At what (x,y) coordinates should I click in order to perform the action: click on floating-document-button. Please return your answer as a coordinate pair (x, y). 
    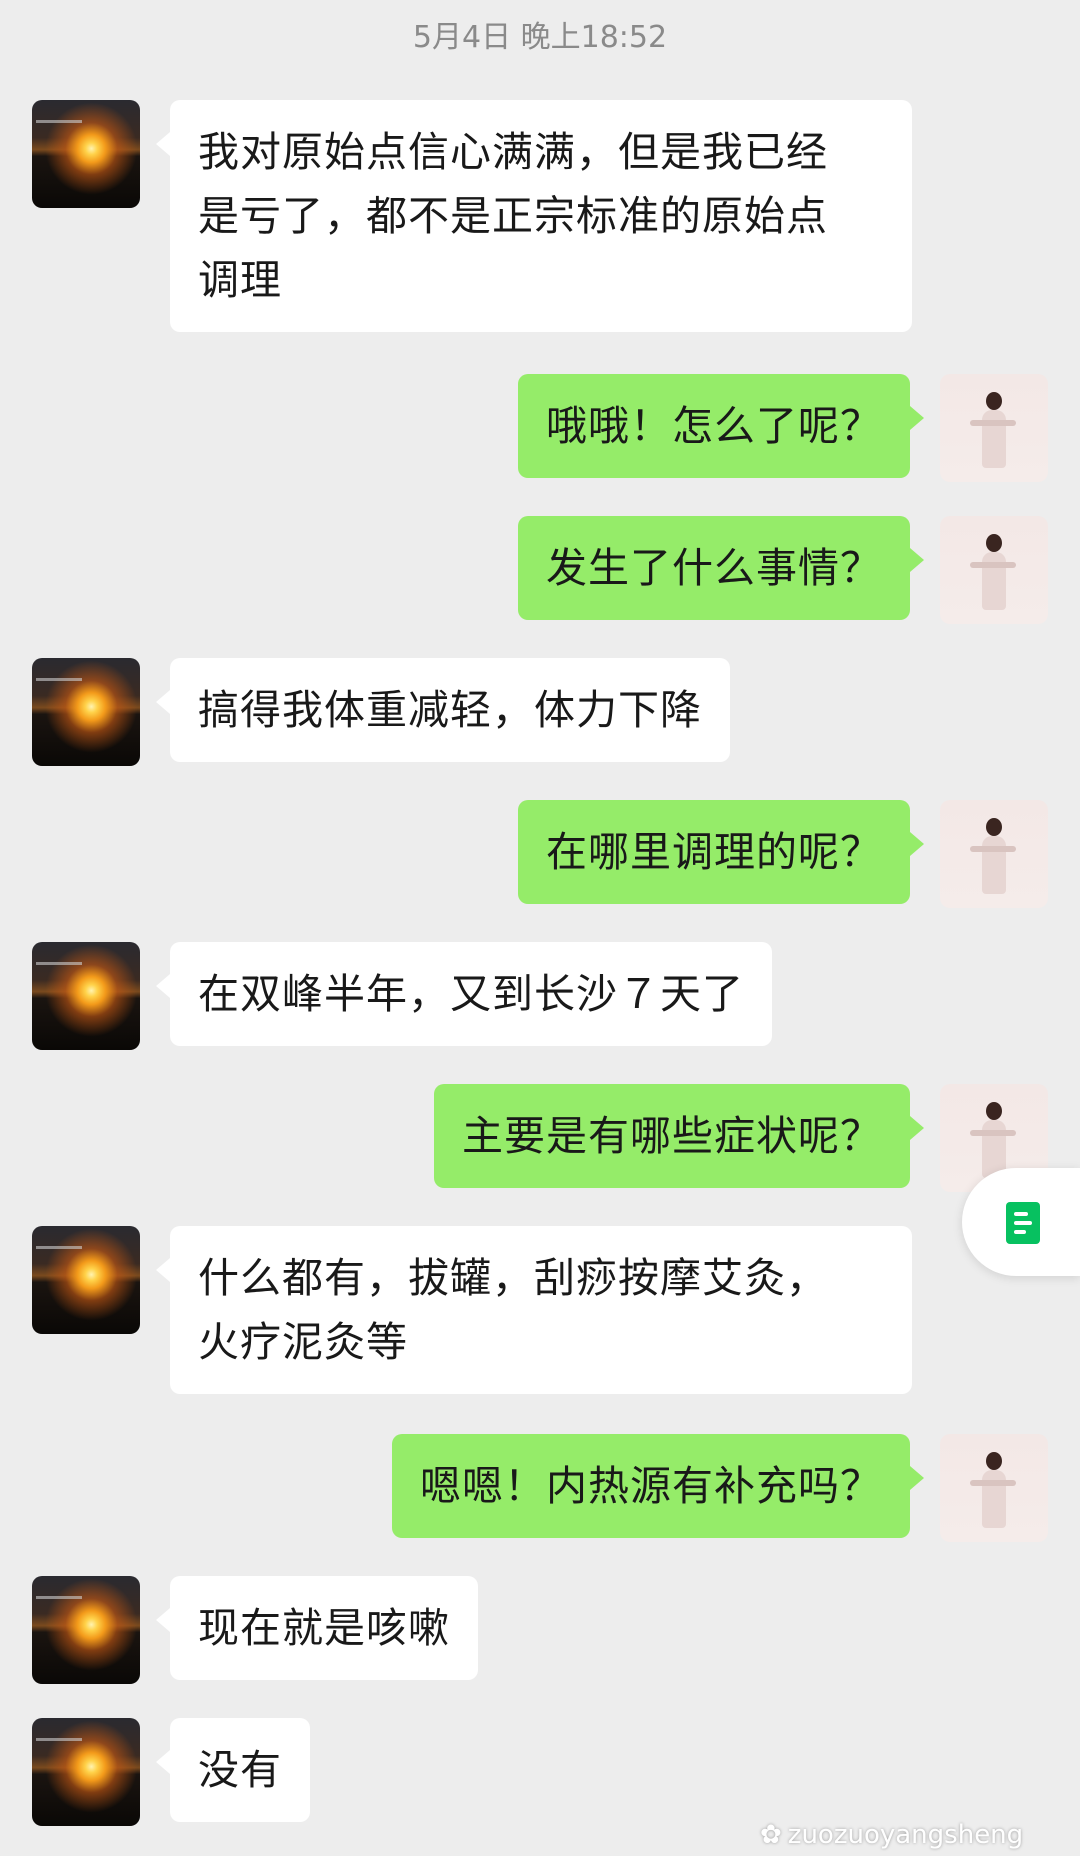
    Looking at the image, I should click on (1021, 1222).